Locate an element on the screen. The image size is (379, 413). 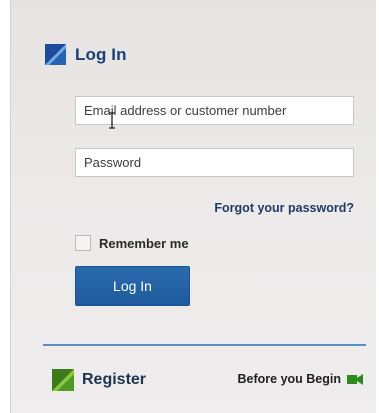
text-cursor-icon is located at coordinates (112, 120).